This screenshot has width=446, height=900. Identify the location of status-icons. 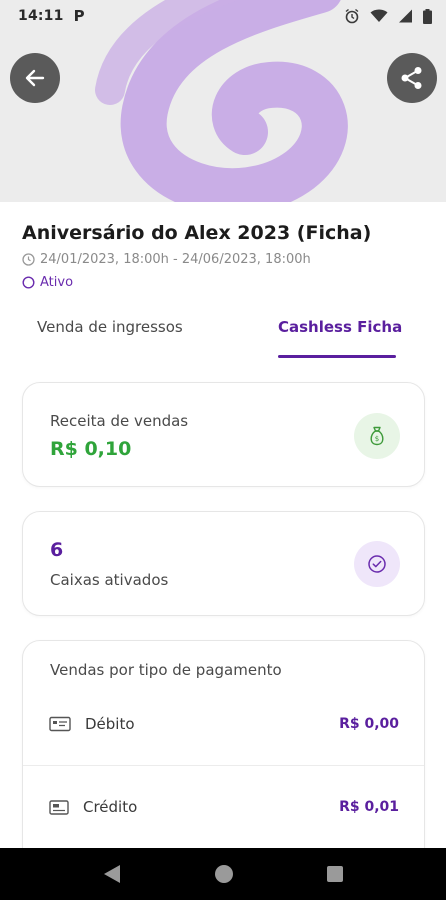
(388, 16).